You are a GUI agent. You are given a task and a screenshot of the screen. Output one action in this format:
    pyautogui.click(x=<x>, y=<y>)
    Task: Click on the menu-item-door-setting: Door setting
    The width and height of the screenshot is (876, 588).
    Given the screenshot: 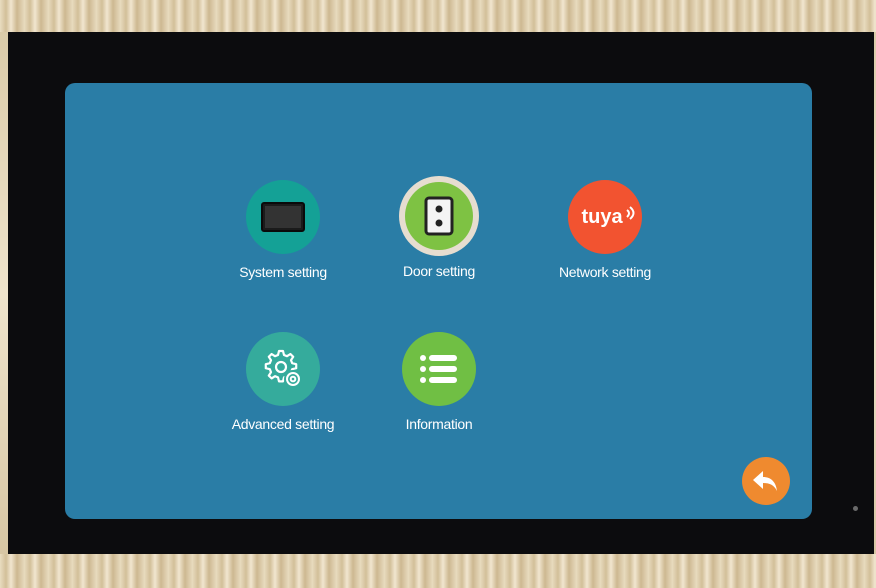 What is the action you would take?
    pyautogui.click(x=439, y=227)
    